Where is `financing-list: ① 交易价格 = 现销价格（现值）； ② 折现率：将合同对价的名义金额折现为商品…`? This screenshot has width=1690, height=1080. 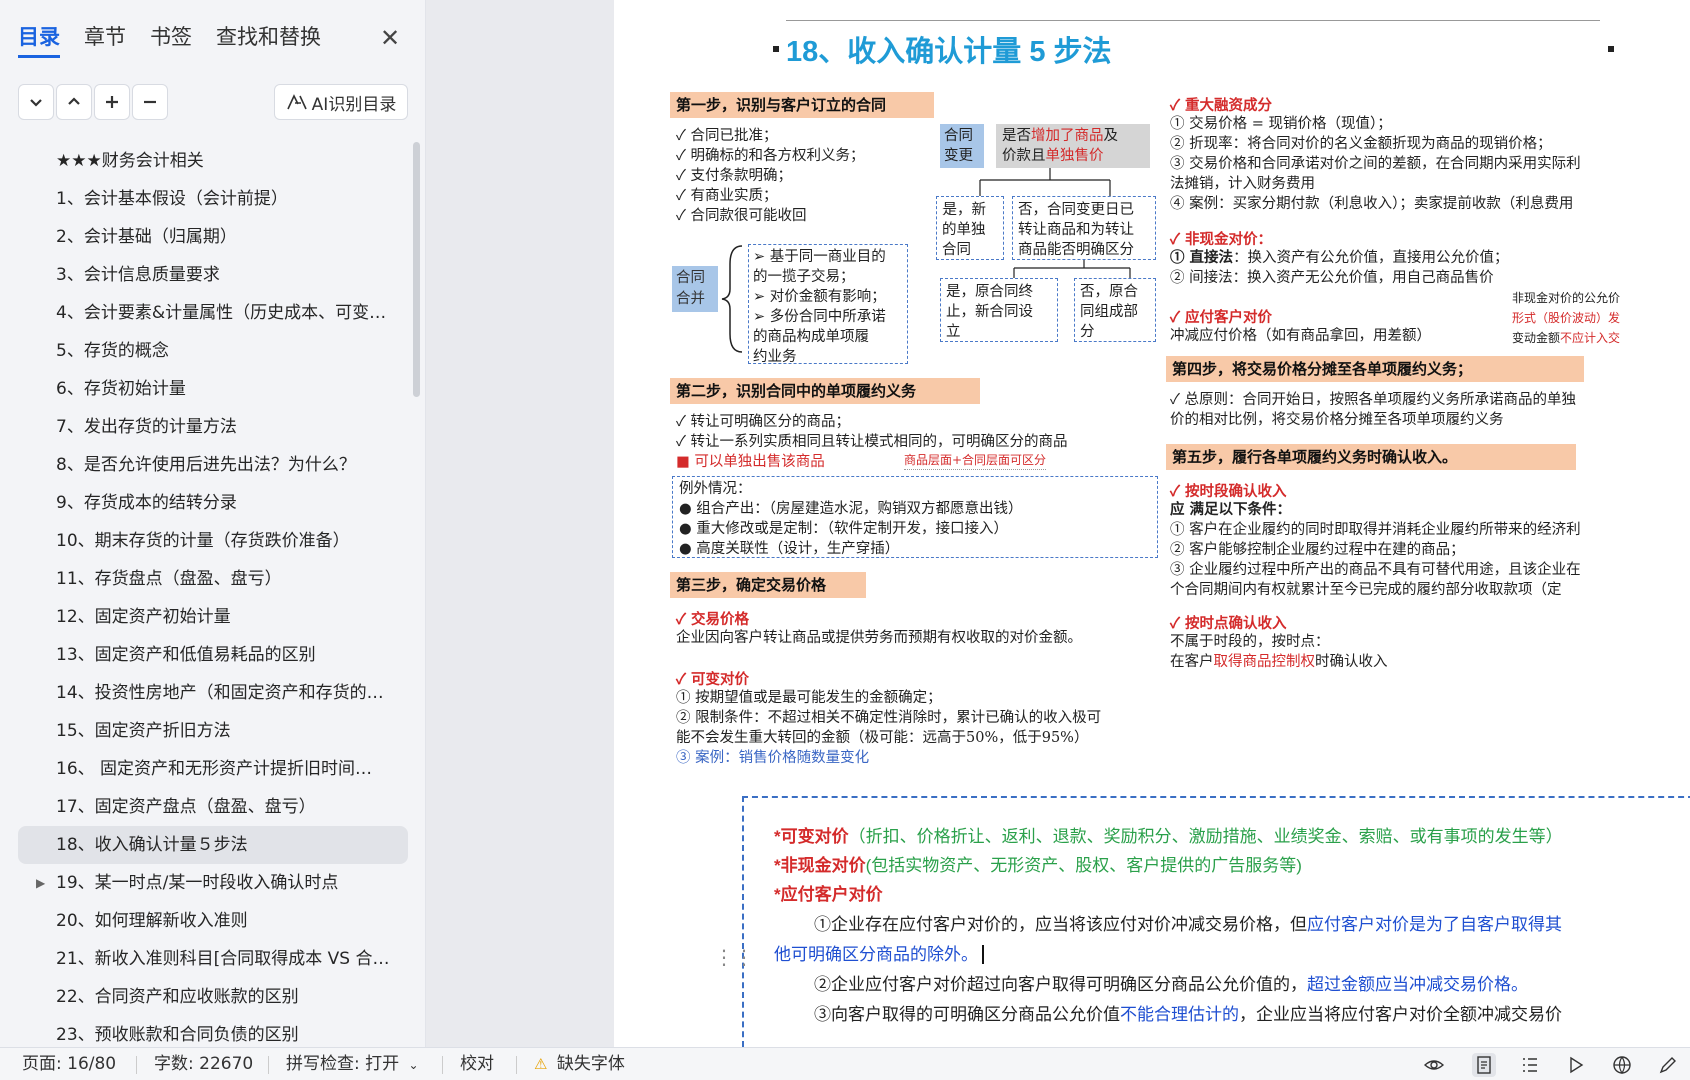 financing-list: ① 交易价格 = 现销价格（现值）； ② 折现率：将合同对价的名义金额折现为商品… is located at coordinates (1375, 164).